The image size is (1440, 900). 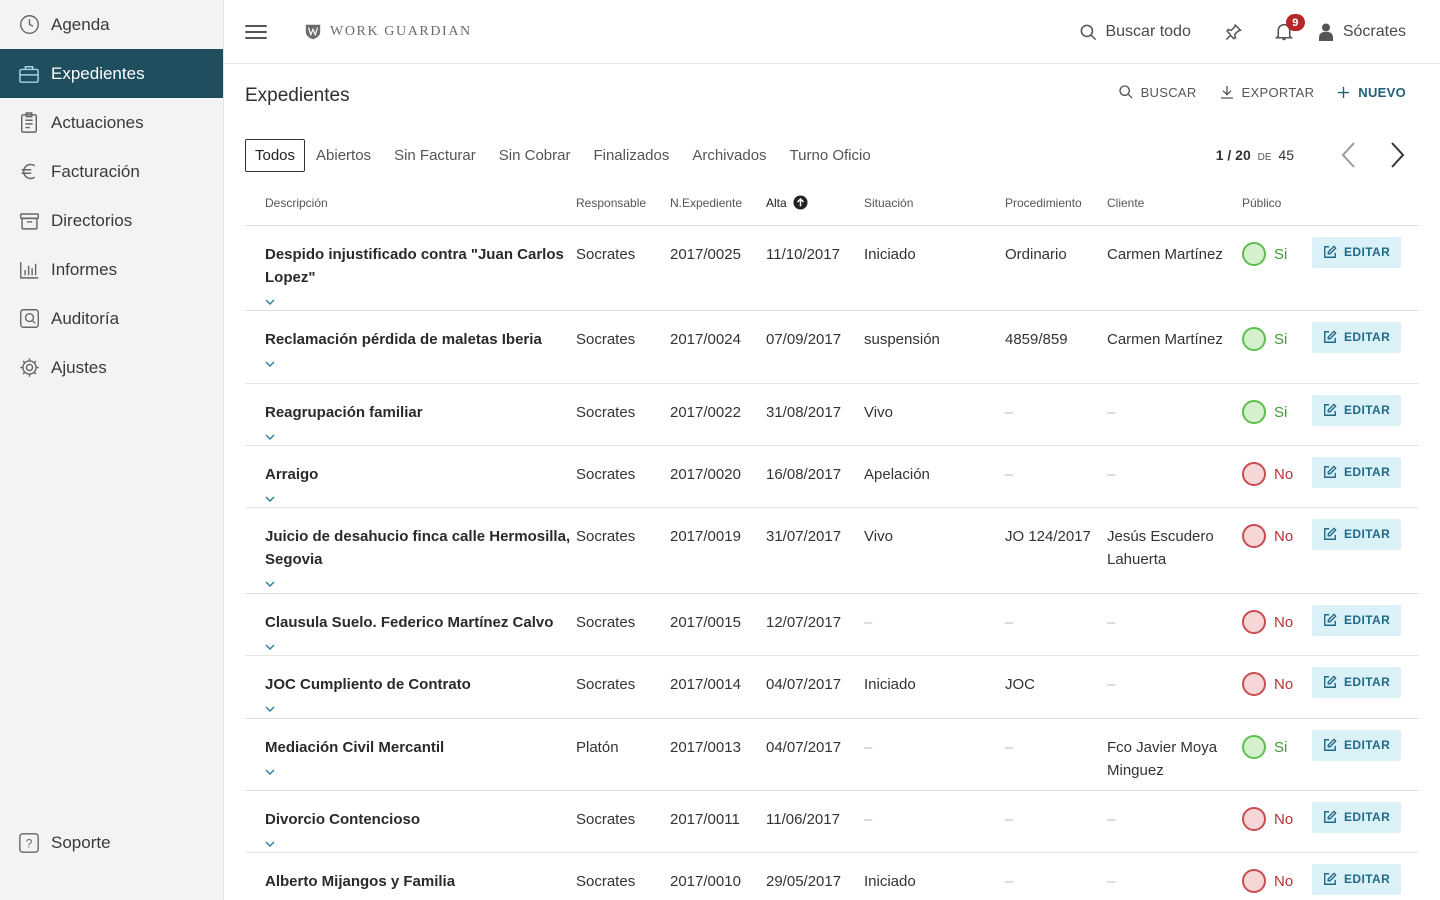 What do you see at coordinates (1278, 92) in the screenshot?
I see `export-button-label: EXPORTAR` at bounding box center [1278, 92].